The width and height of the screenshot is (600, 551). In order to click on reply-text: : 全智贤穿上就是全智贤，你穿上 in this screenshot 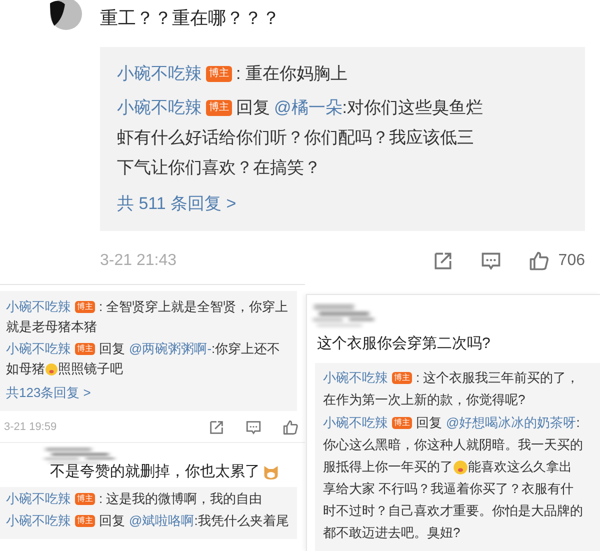, I will do `click(193, 307)`.